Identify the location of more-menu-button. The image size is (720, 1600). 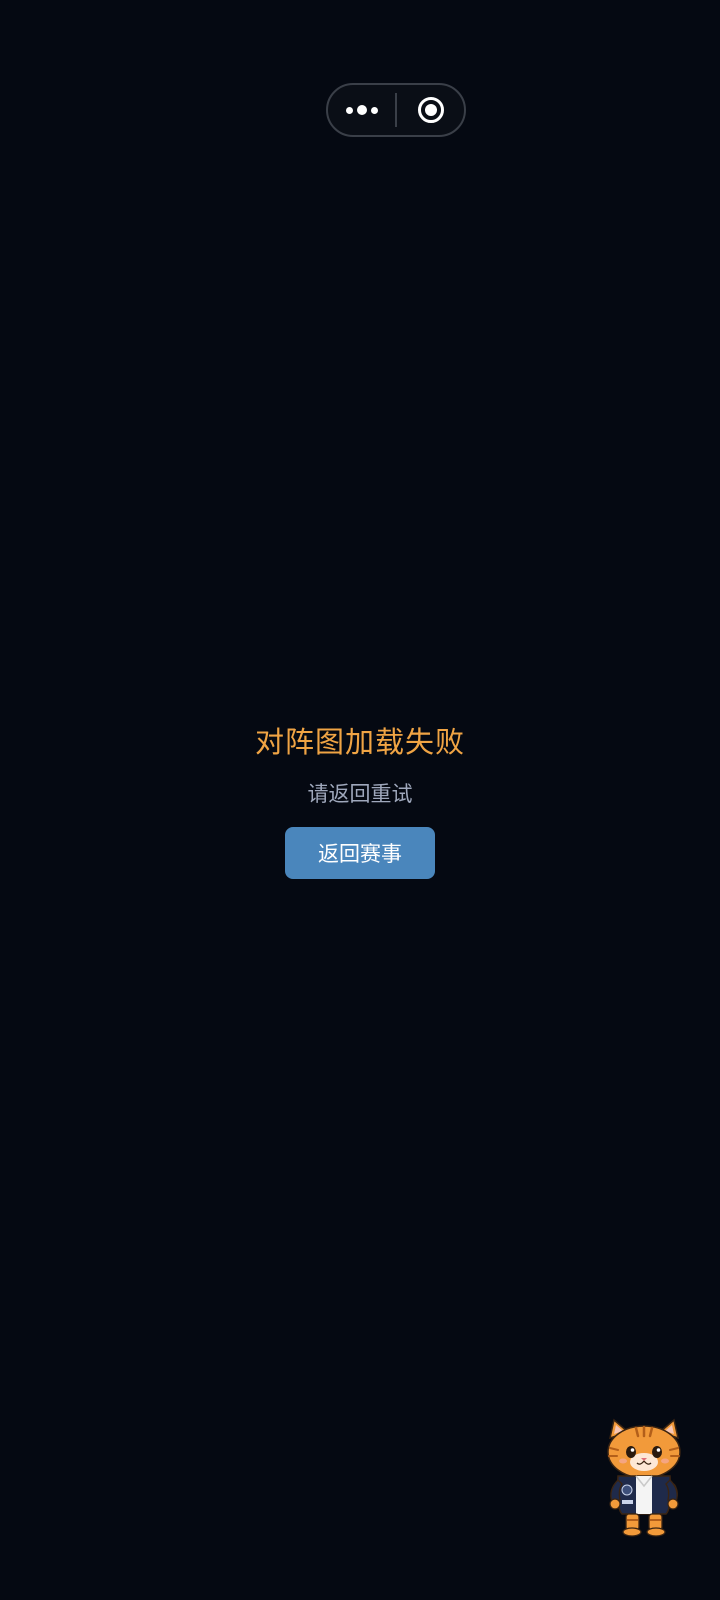
(361, 110).